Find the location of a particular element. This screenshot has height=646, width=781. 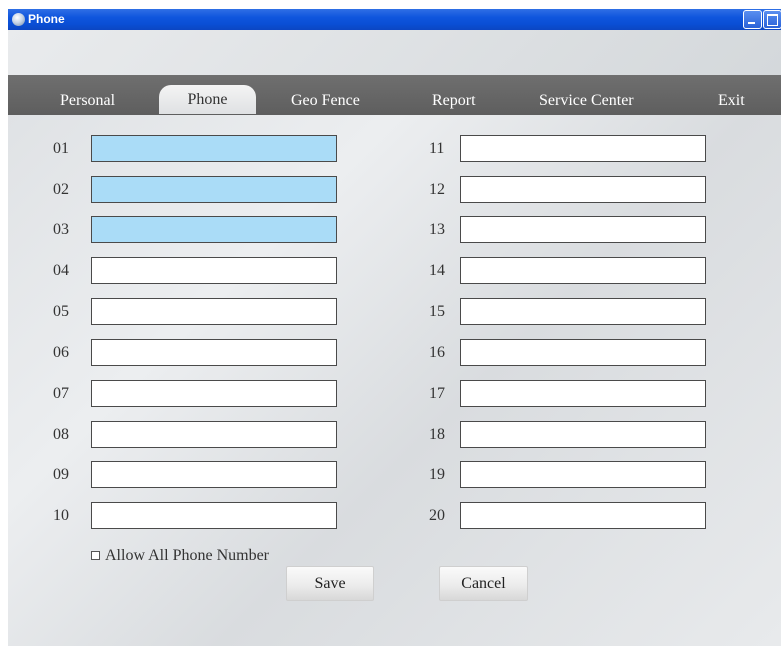

phone-label-15: 15 is located at coordinates (437, 311).